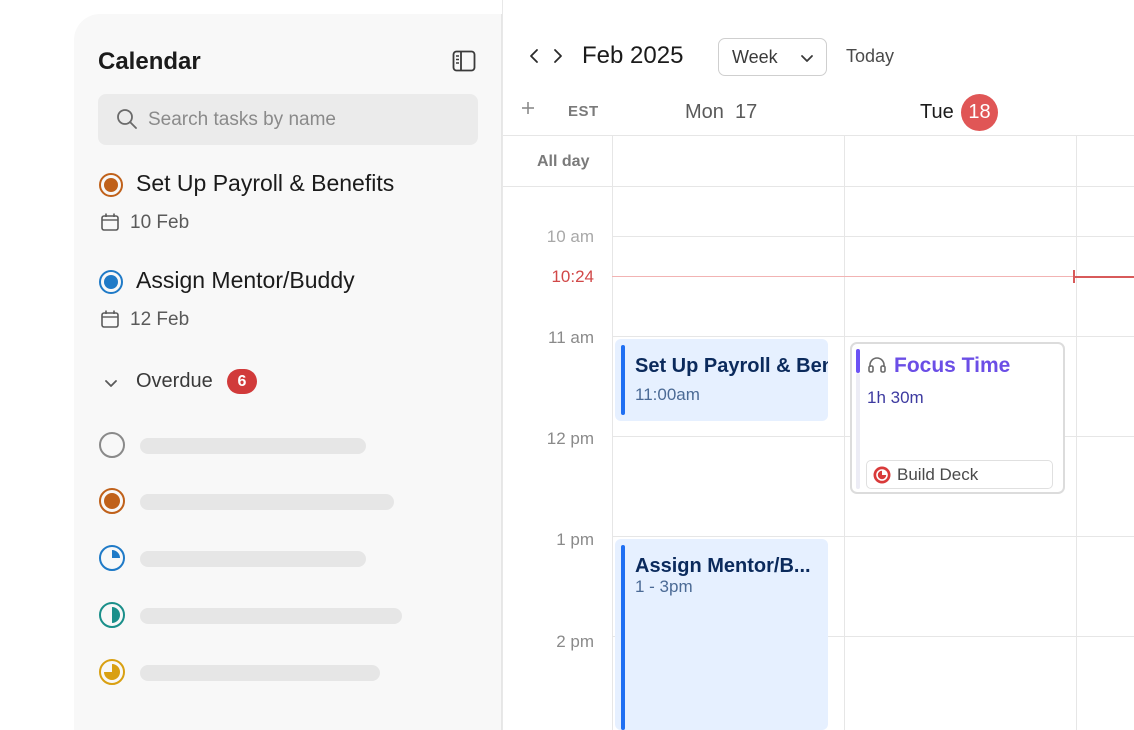 The width and height of the screenshot is (1134, 730). Describe the element at coordinates (112, 672) in the screenshot. I see `three-quarter-progress-icon` at that location.